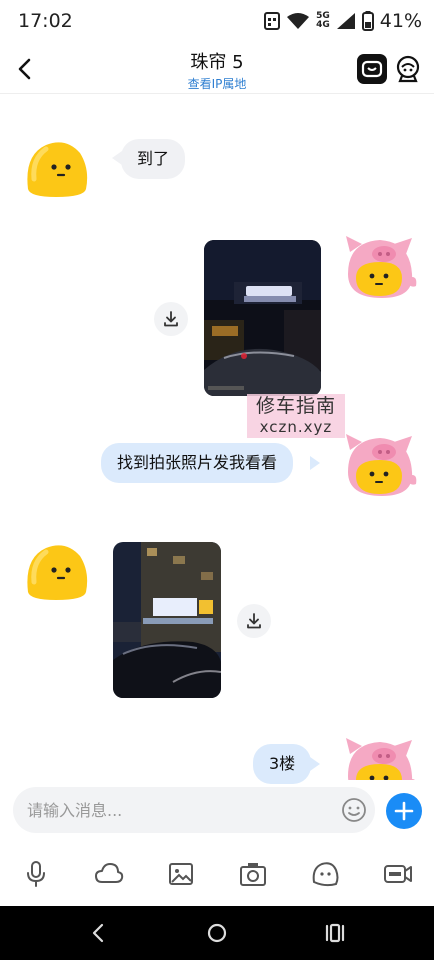  Describe the element at coordinates (181, 874) in the screenshot. I see `image-icon` at that location.